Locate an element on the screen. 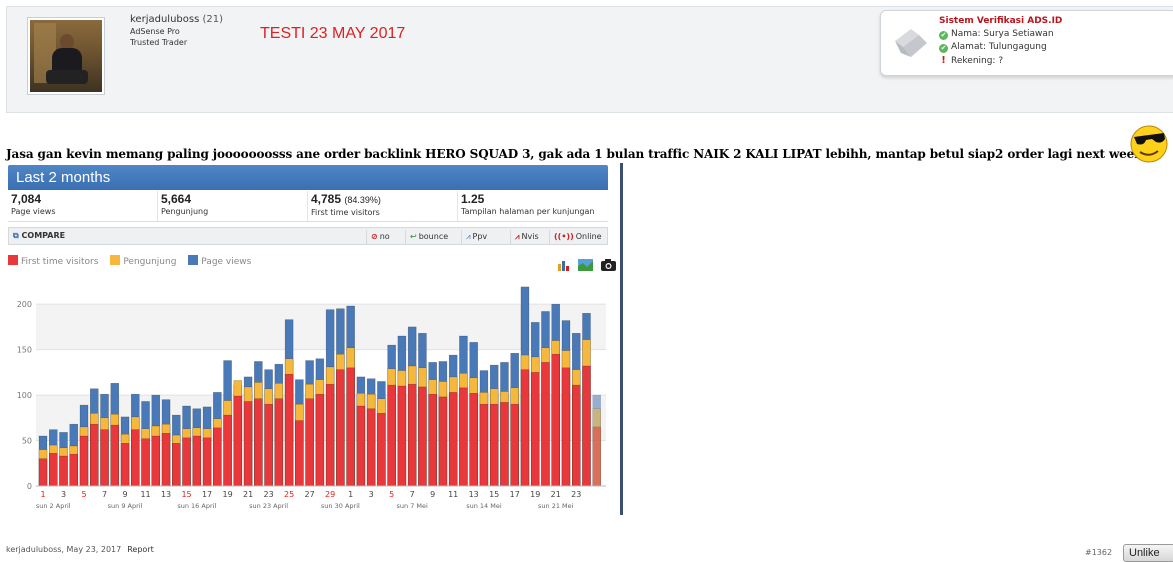 The image size is (1173, 562). x-tick-label: 11 is located at coordinates (145, 494).